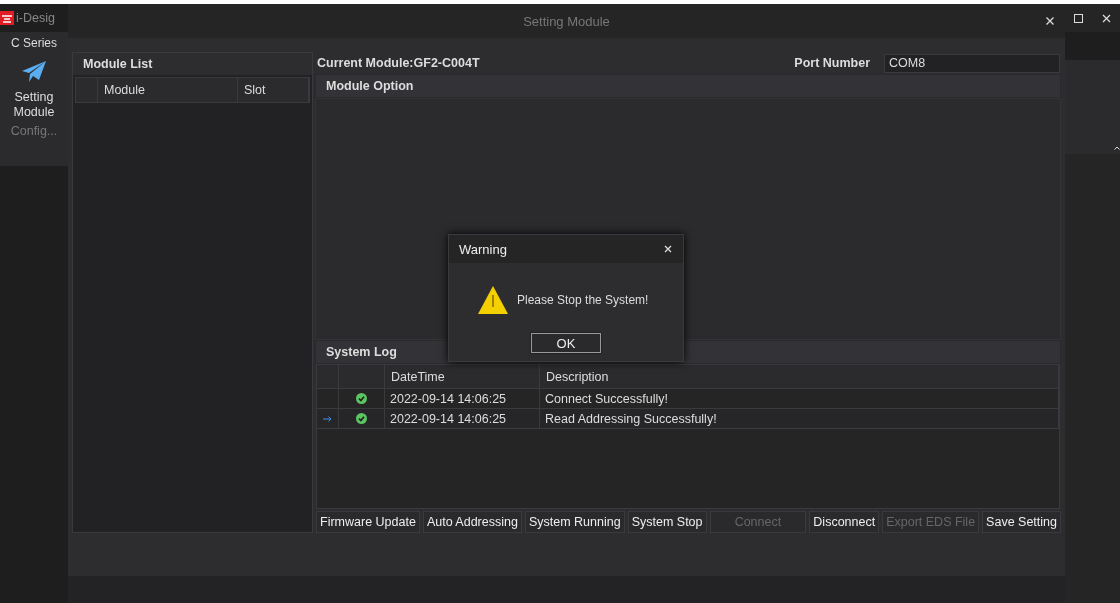  I want to click on column-header: DateTime, so click(462, 376).